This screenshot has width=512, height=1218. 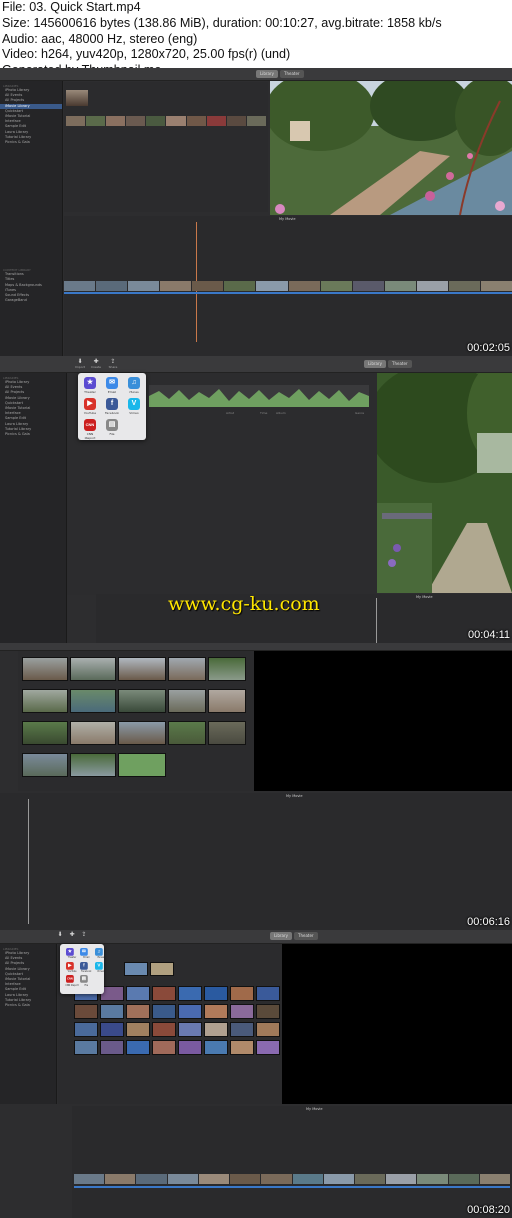 What do you see at coordinates (488, 922) in the screenshot?
I see `timestamp: 00:06:16` at bounding box center [488, 922].